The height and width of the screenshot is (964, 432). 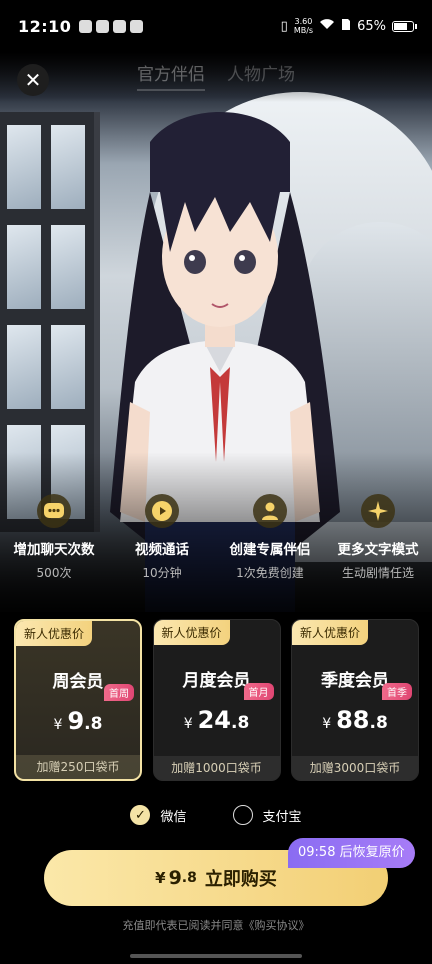 I want to click on plan-card-quarterly: 新人优惠价 季度会员 首季 ¥88.8 加赠3000口袋币, so click(x=355, y=700).